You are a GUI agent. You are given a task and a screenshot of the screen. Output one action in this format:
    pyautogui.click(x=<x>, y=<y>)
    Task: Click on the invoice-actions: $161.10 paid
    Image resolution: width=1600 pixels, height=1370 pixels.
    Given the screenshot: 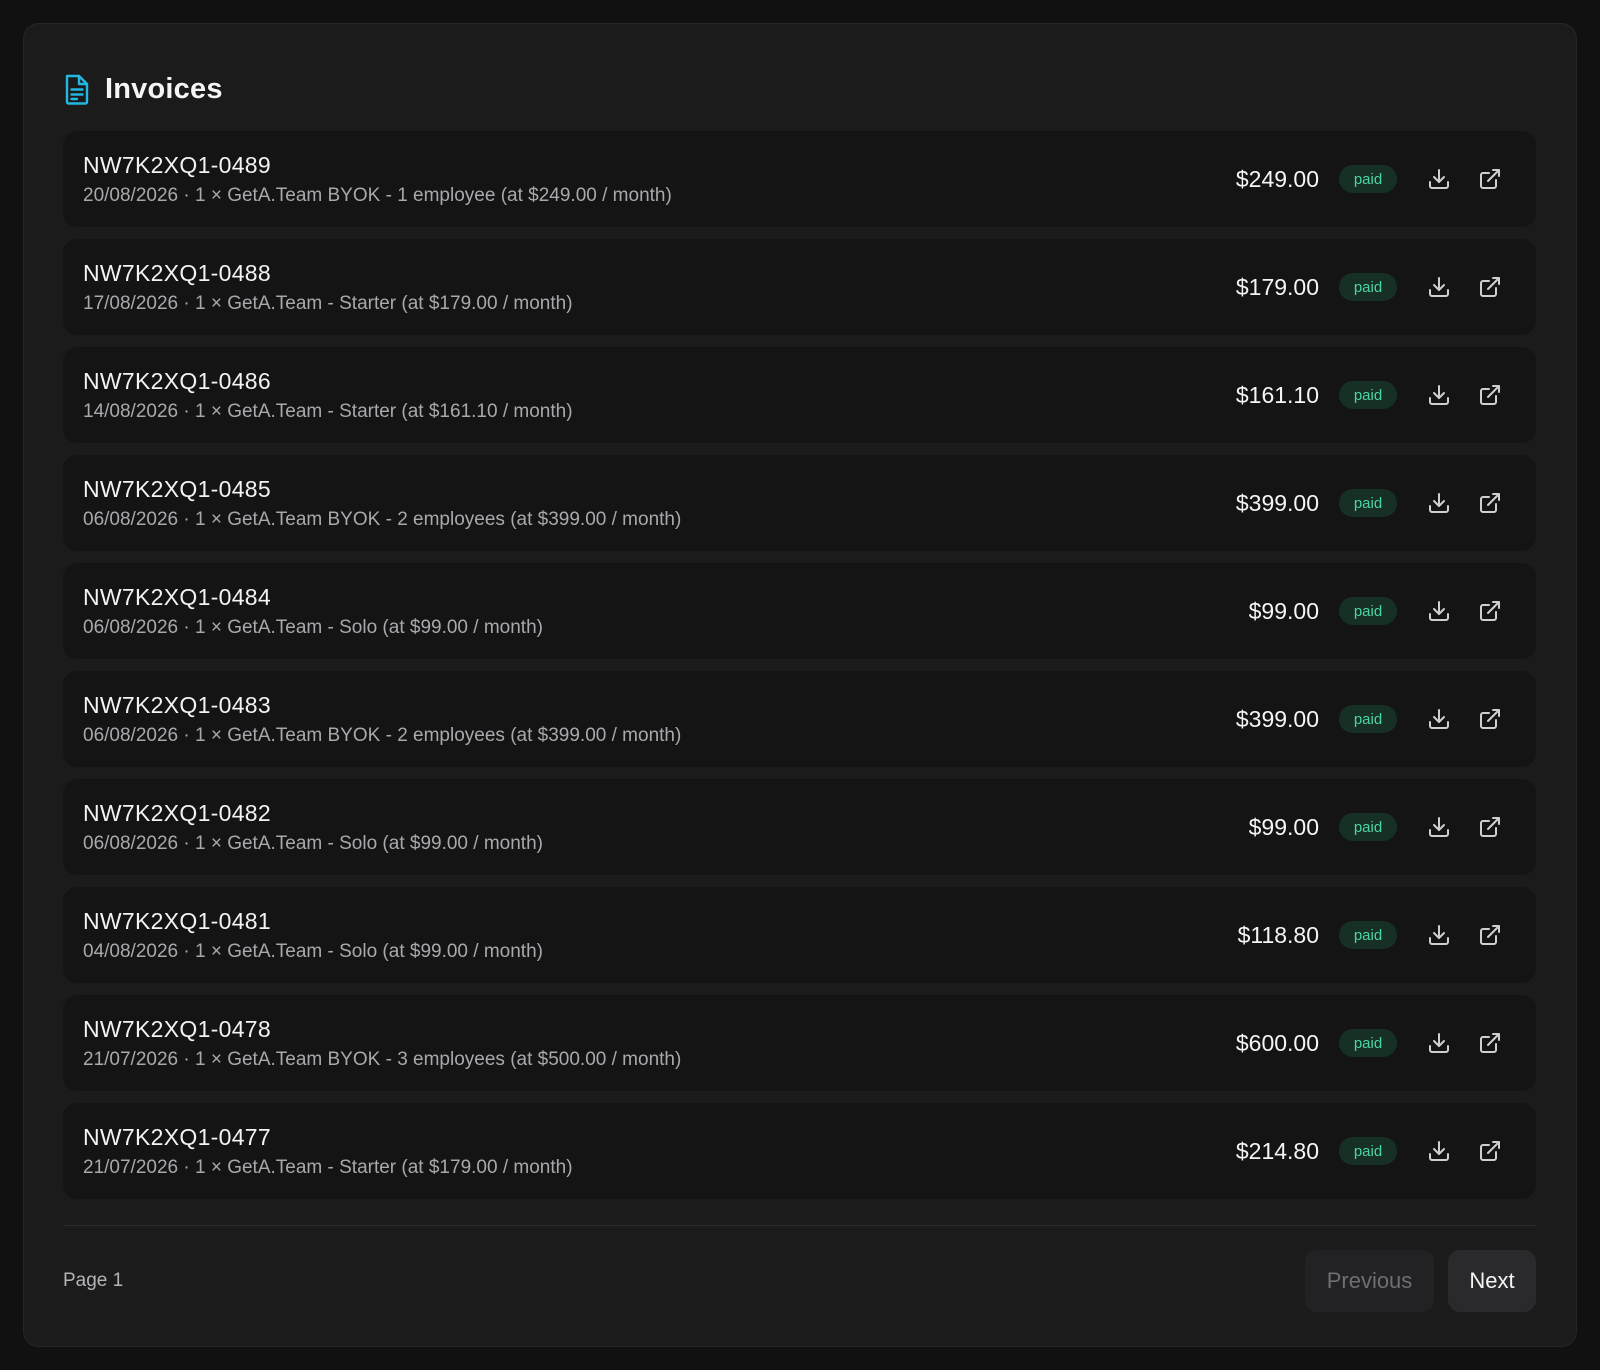 What is the action you would take?
    pyautogui.click(x=1342, y=395)
    